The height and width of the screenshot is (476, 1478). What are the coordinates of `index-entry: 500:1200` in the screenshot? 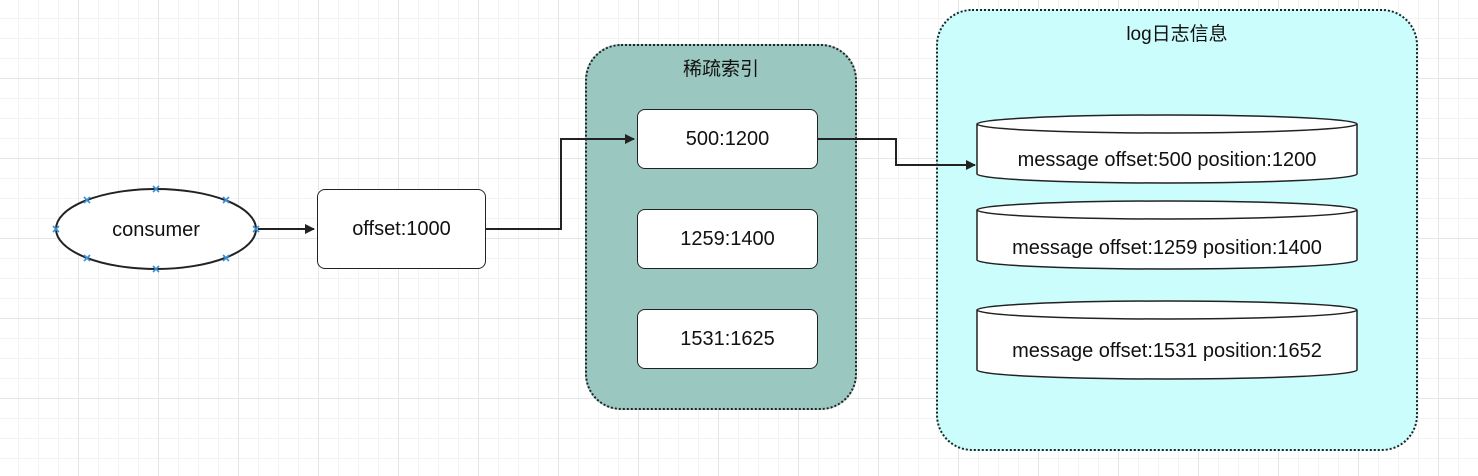 It's located at (727, 139).